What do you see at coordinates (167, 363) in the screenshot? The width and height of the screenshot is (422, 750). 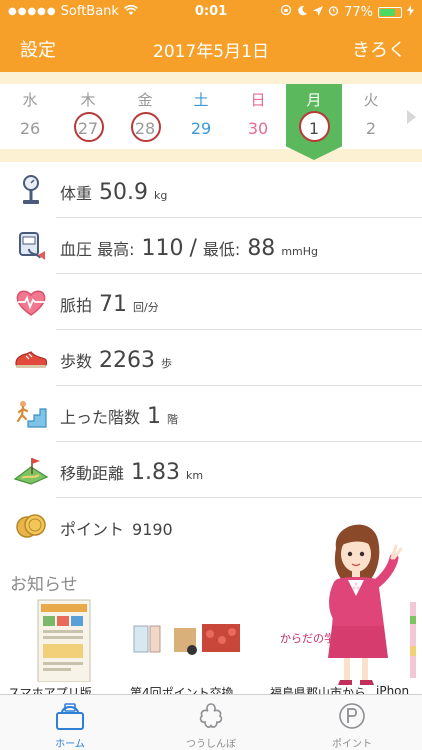 I see `metric-unit: 歩` at bounding box center [167, 363].